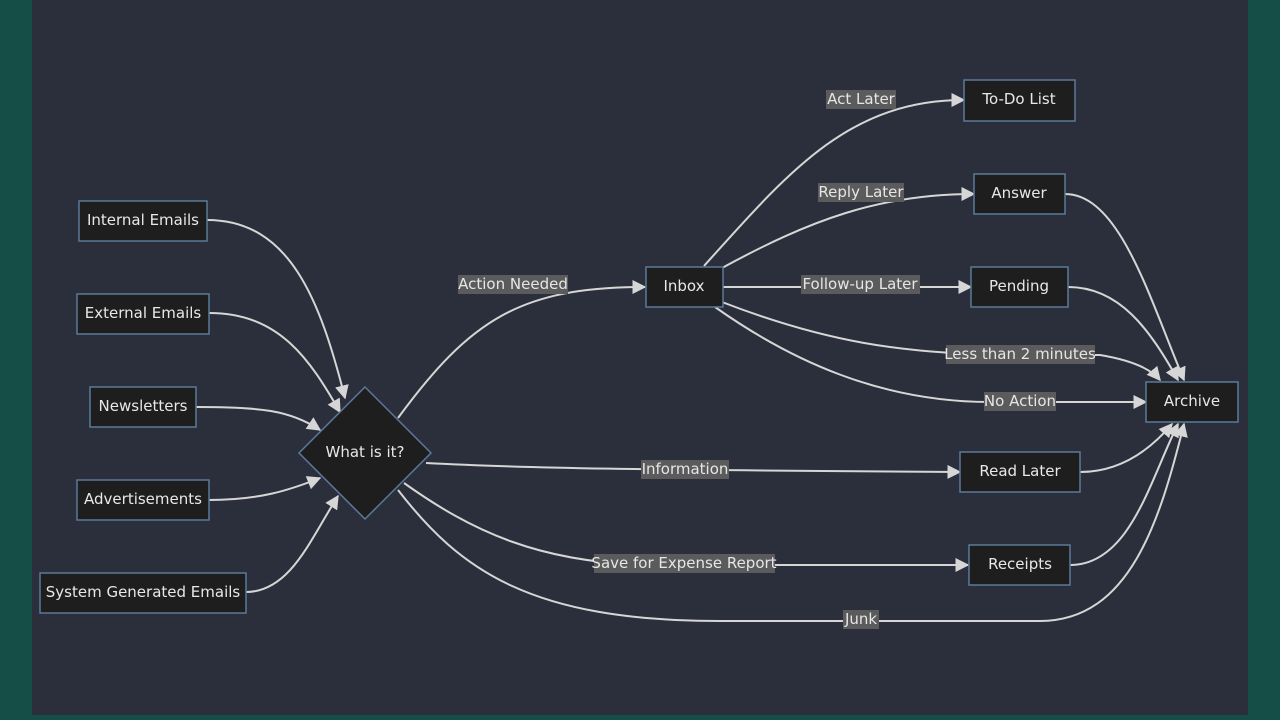 The image size is (1280, 720). What do you see at coordinates (1020, 401) in the screenshot?
I see `edge-label-no-action: No Action` at bounding box center [1020, 401].